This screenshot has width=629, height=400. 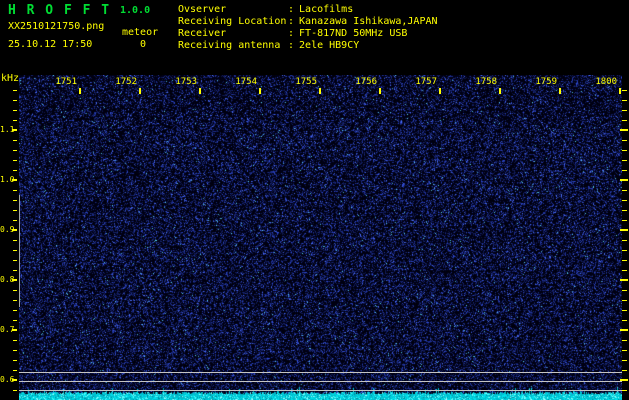 I want to click on time-label: 1754, so click(x=246, y=82).